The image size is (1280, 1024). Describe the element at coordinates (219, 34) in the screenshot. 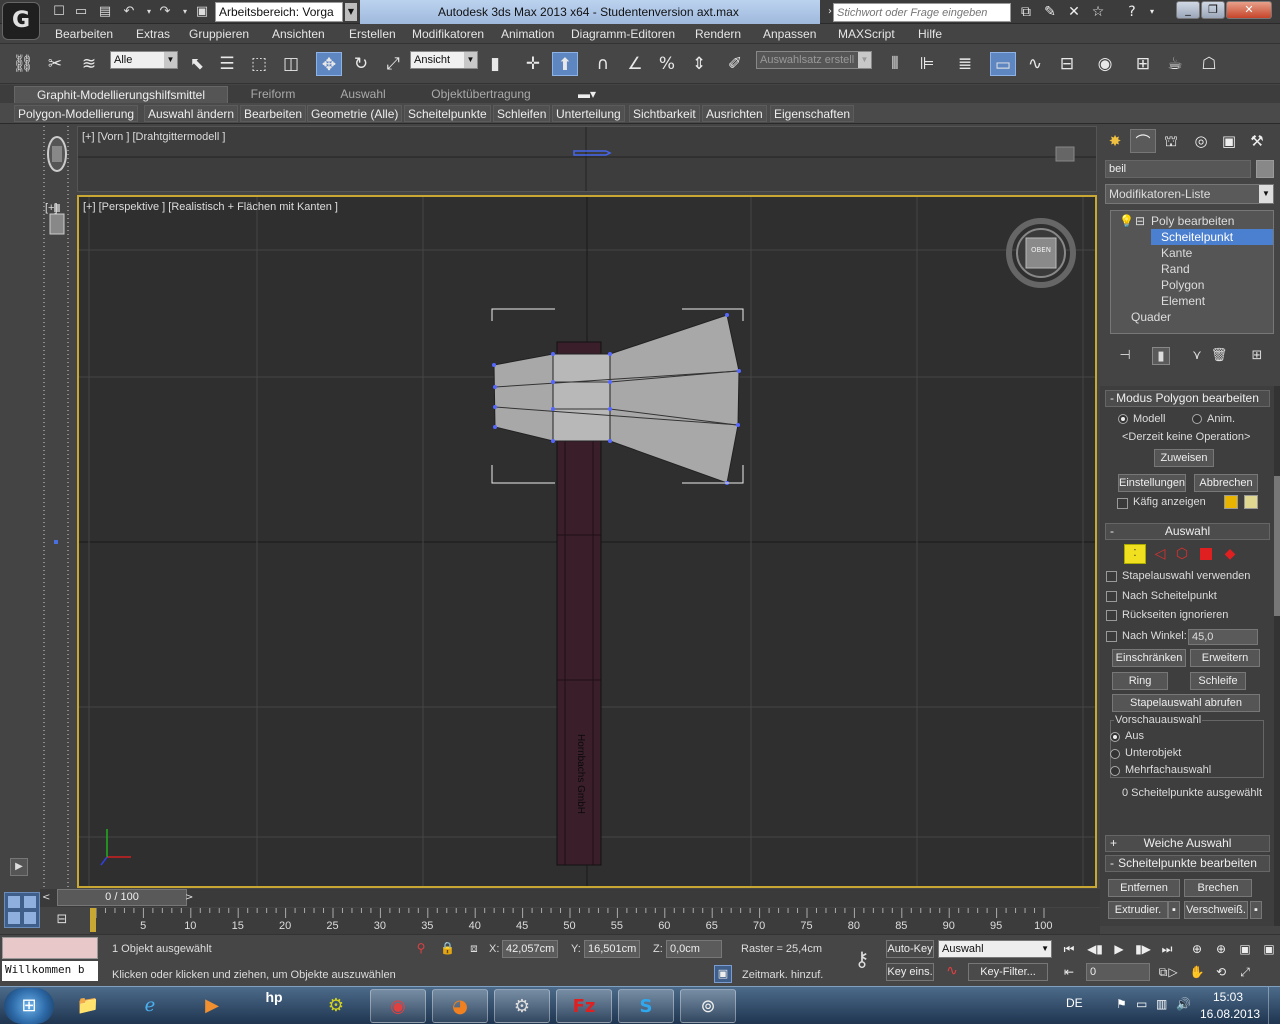

I see `menu-gruppieren: Gruppieren` at that location.